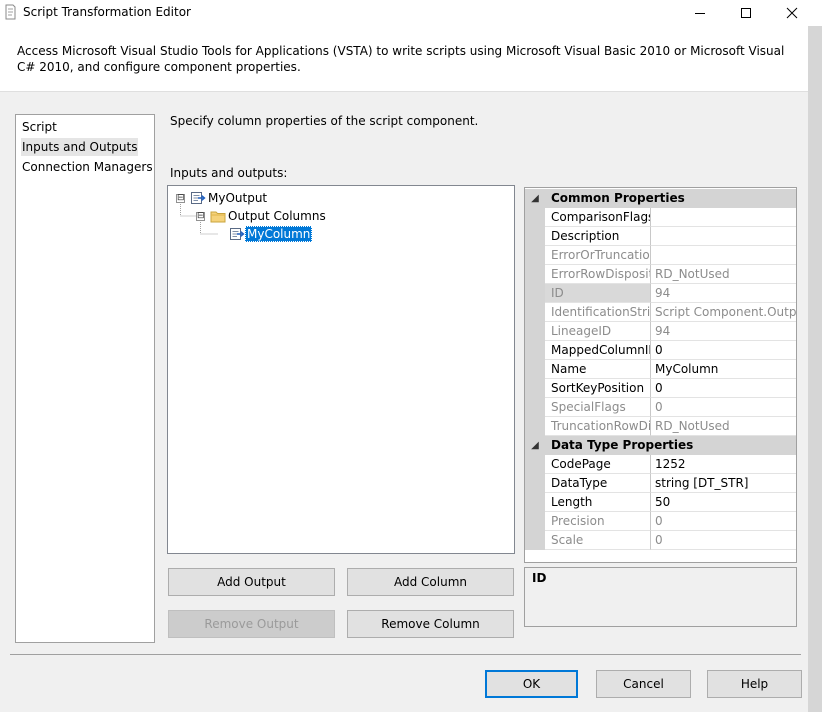 The height and width of the screenshot is (712, 822). I want to click on expand-output-toggle: ⊟, so click(180, 198).